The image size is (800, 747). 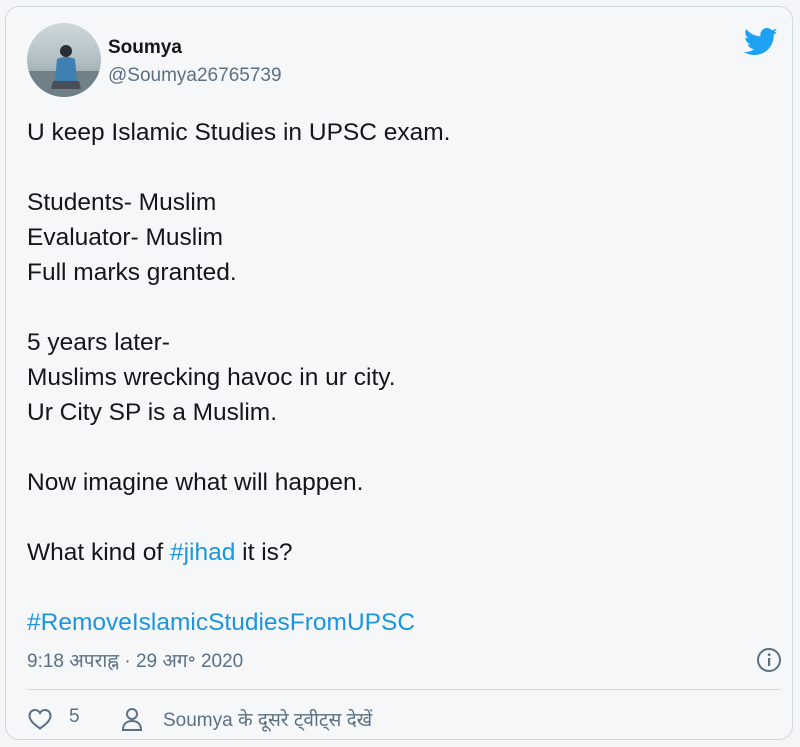 I want to click on tweet-line: Full marks granted., so click(x=132, y=272).